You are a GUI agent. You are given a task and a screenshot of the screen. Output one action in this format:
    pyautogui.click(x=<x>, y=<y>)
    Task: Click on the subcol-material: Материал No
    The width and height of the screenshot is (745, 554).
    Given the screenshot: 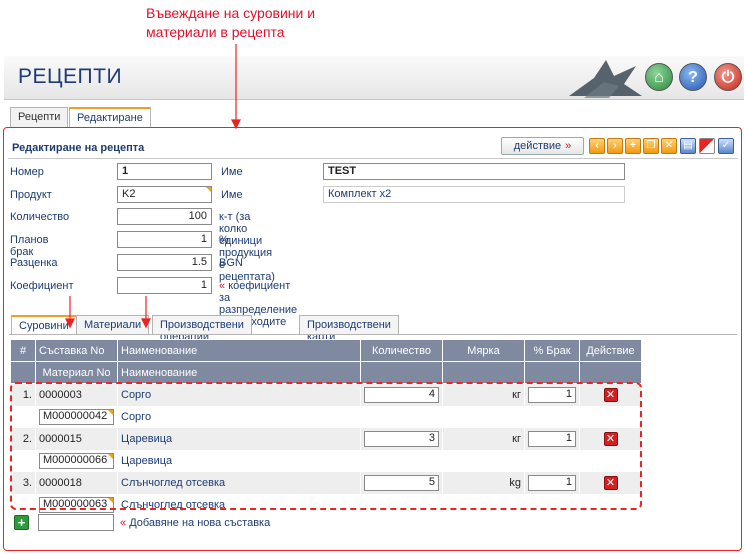 What is the action you would take?
    pyautogui.click(x=76, y=372)
    